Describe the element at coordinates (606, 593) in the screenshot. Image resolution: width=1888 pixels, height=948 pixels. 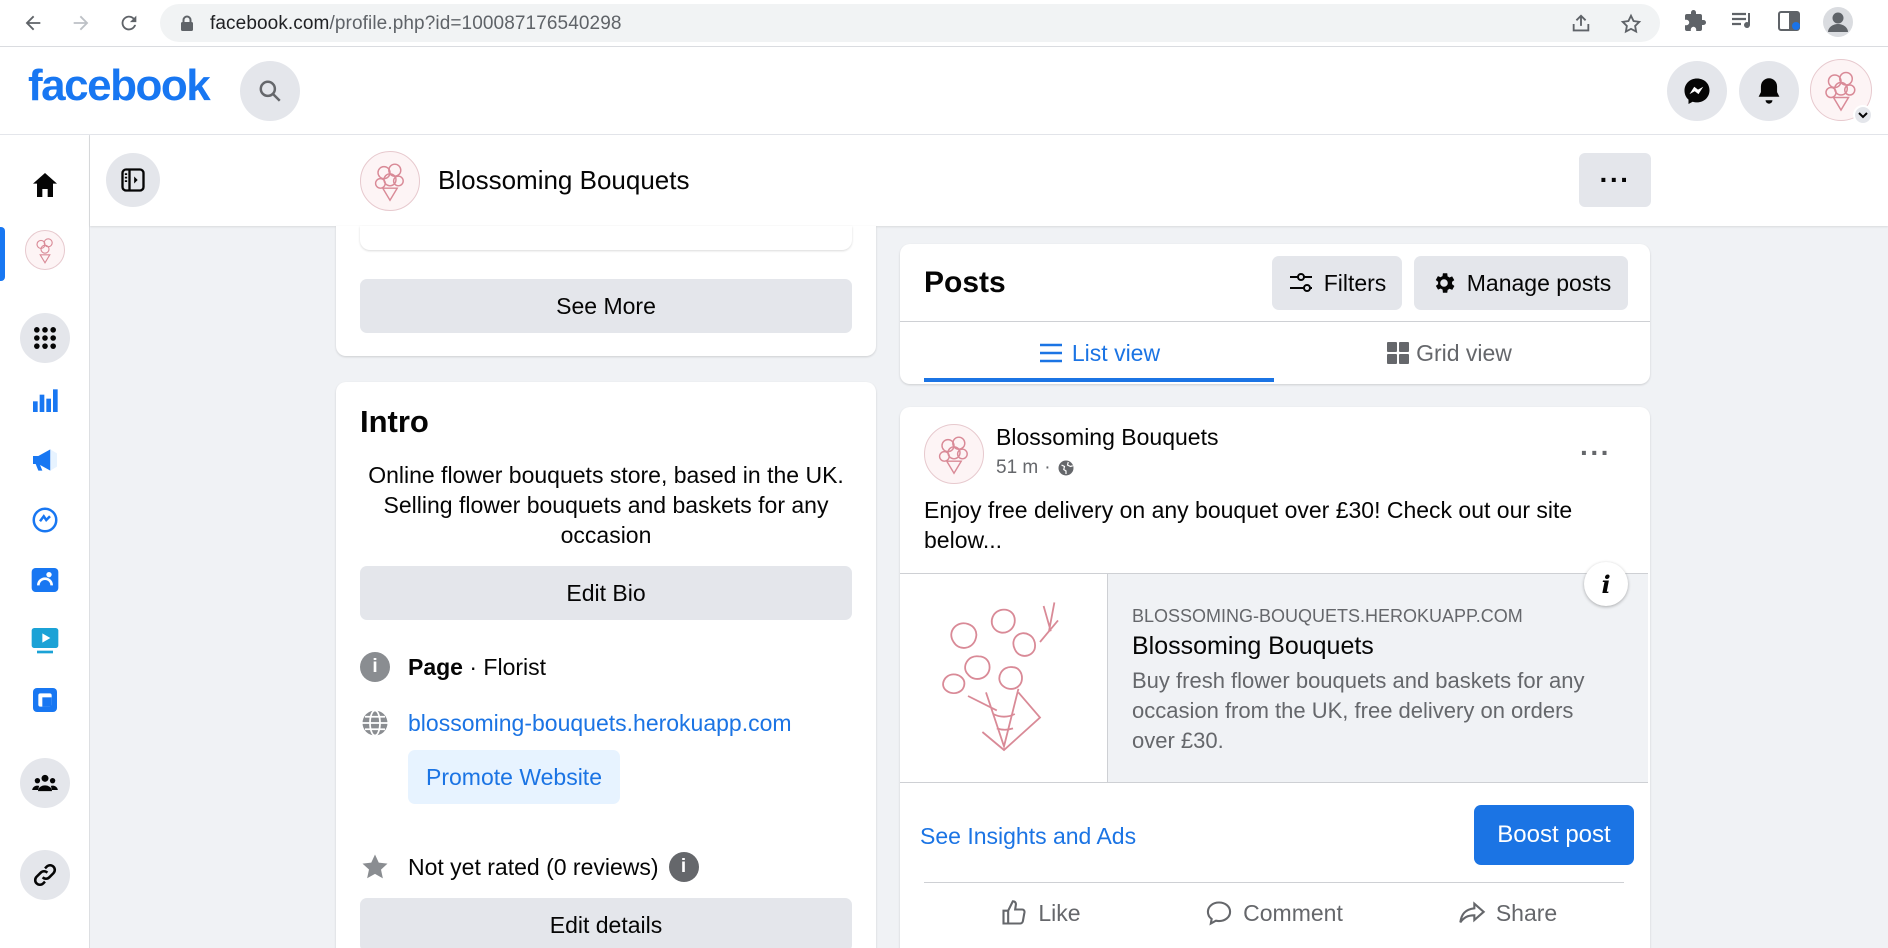
I see `edit-bio-button: Edit Bio` at that location.